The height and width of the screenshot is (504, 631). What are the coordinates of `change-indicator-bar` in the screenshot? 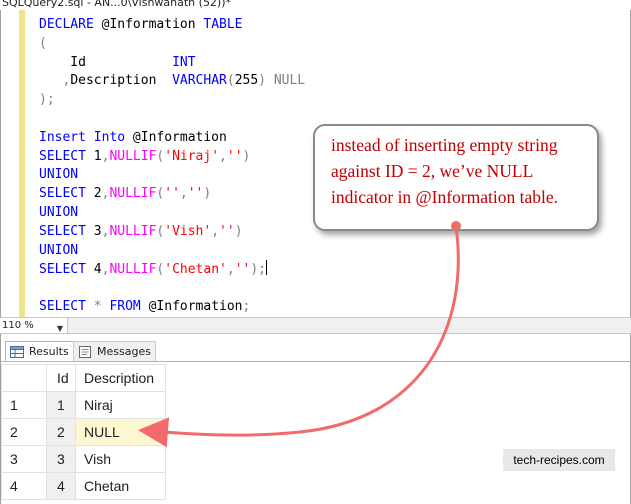 It's located at (22, 163).